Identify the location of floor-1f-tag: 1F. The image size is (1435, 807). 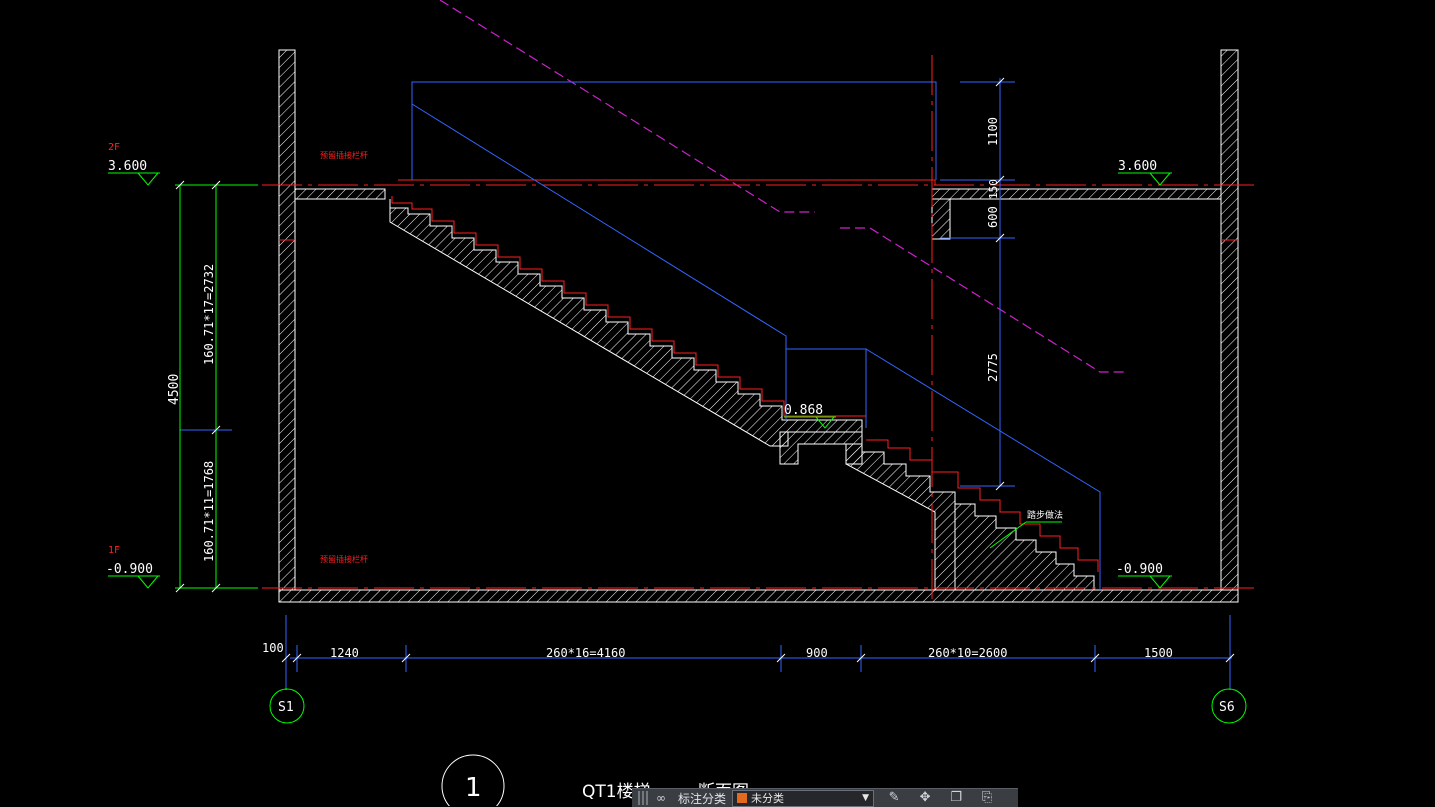
(114, 550).